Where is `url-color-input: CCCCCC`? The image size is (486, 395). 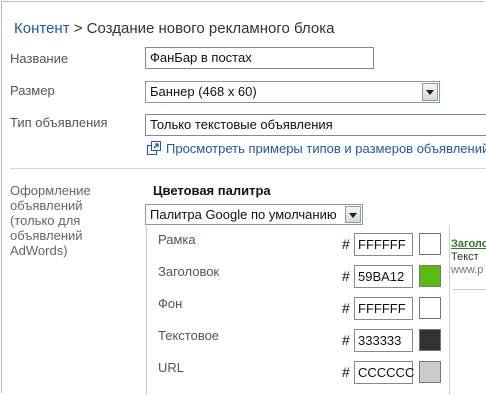
url-color-input: CCCCCC is located at coordinates (384, 372).